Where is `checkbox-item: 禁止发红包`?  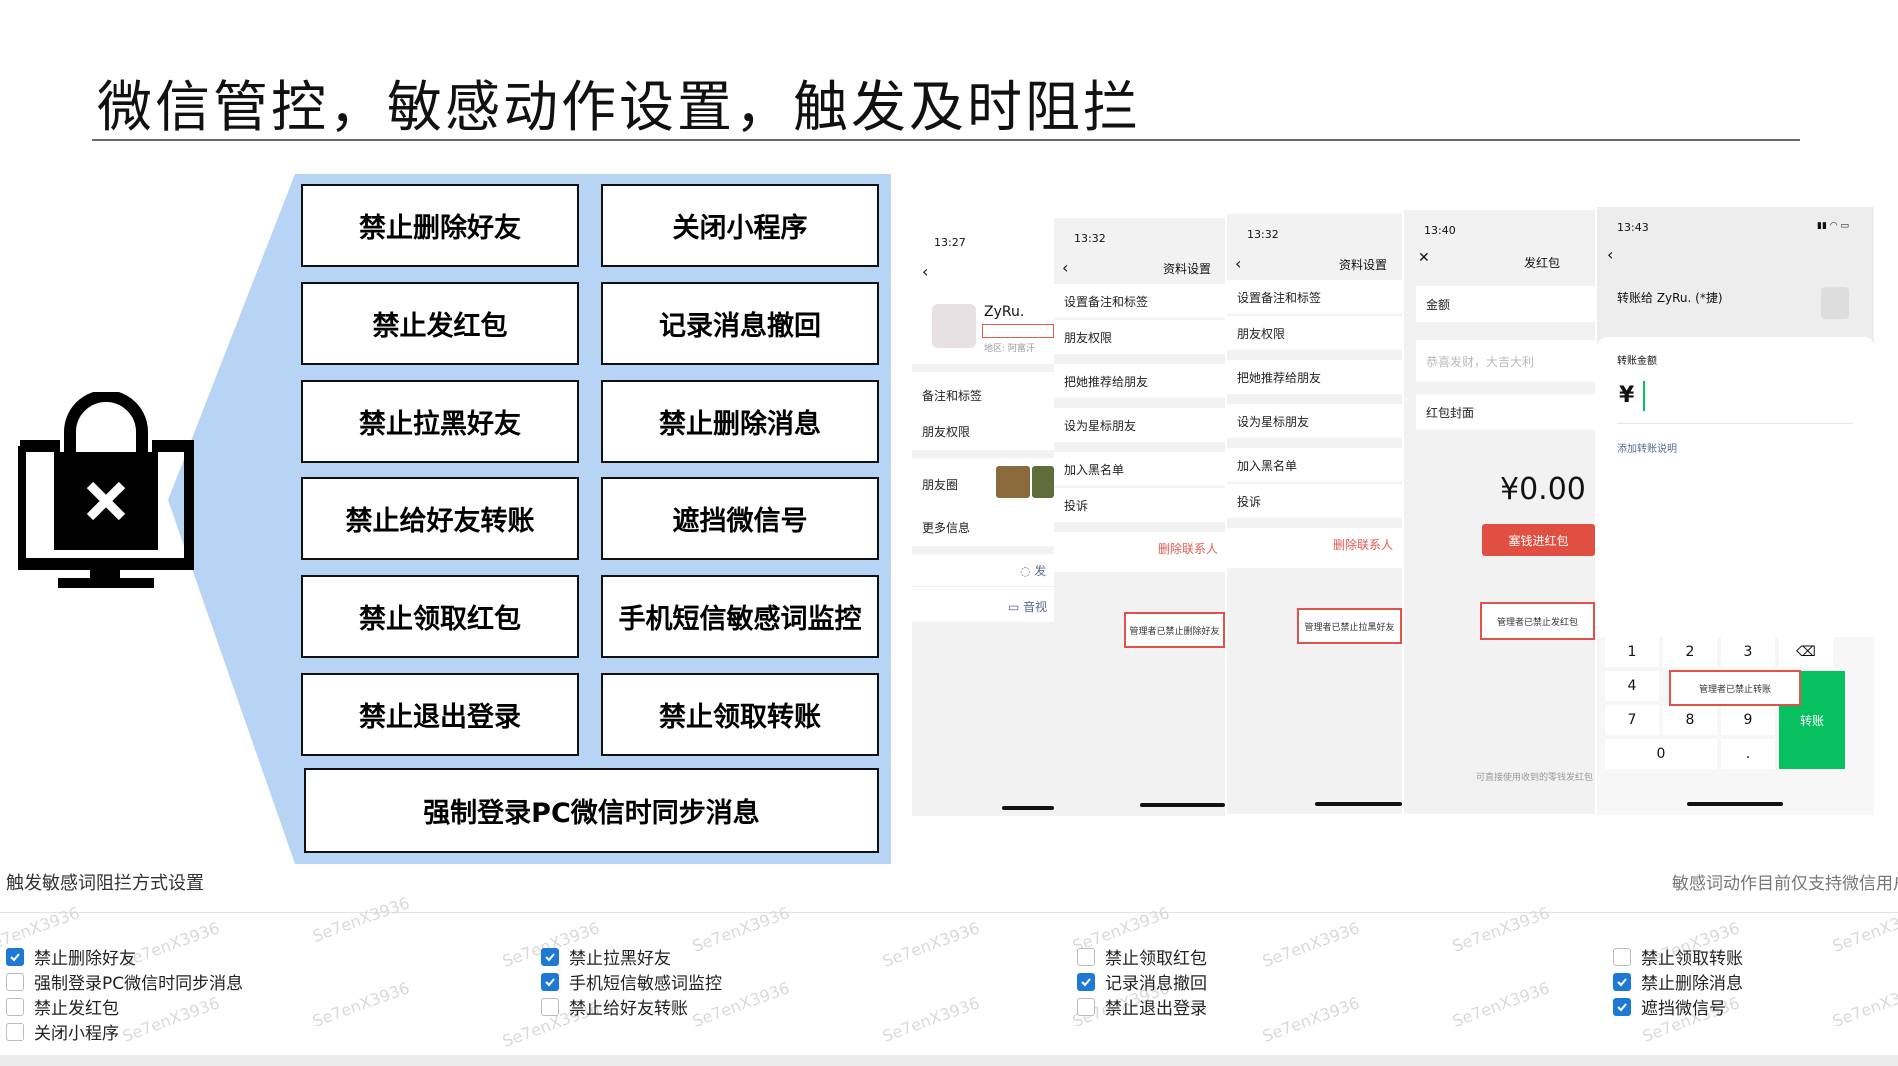
checkbox-item: 禁止发红包 is located at coordinates (62, 1006).